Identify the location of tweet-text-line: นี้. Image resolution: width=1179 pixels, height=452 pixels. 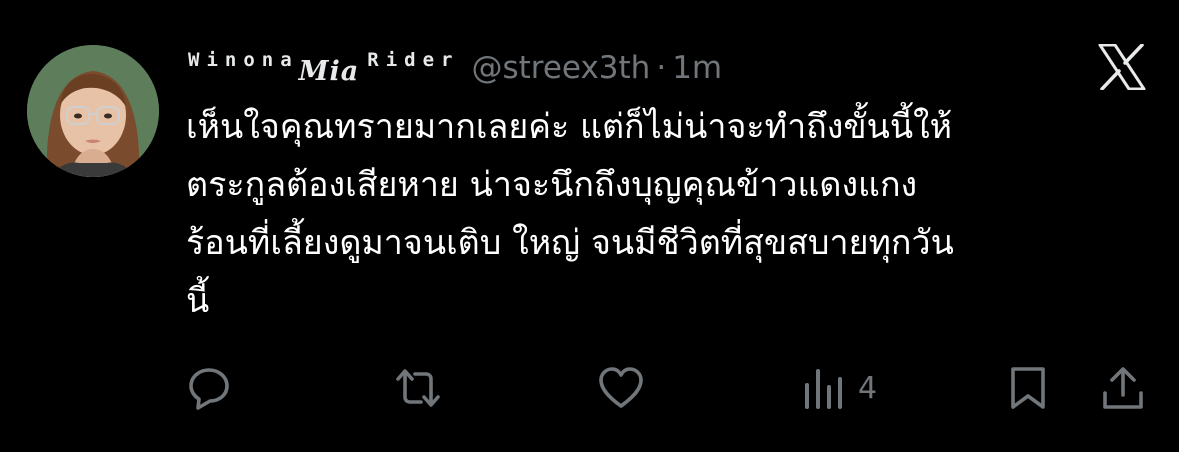
(198, 301).